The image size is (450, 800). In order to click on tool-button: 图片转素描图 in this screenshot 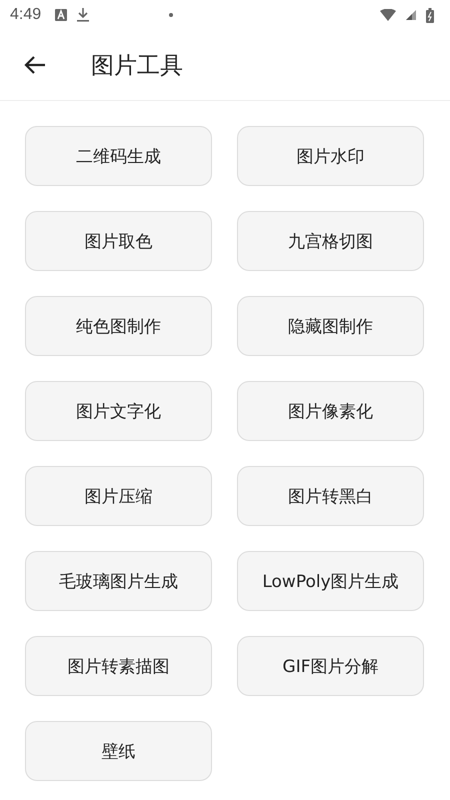, I will do `click(118, 666)`.